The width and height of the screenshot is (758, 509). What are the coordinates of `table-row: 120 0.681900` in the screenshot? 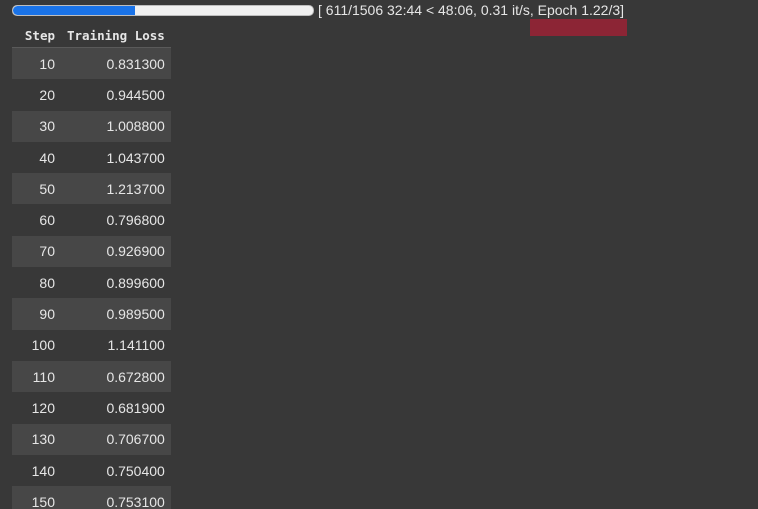 It's located at (91, 407).